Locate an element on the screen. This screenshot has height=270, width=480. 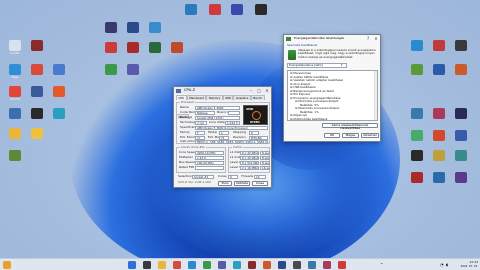
power-titlebar: Energiagazdálkodási lehetőségek ? ✕ is located at coordinates (332, 38).